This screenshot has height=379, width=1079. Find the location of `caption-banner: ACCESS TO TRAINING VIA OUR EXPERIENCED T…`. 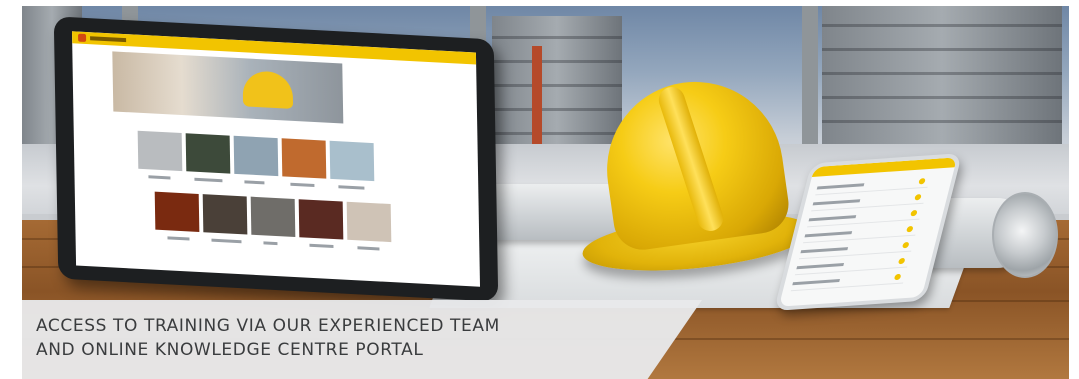

caption-banner: ACCESS TO TRAINING VIA OUR EXPERIENCED T… is located at coordinates (362, 339).